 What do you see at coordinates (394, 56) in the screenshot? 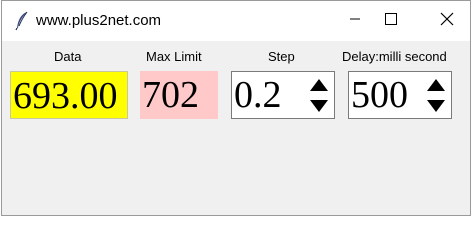
I see `delay-label: Delay:milli second` at bounding box center [394, 56].